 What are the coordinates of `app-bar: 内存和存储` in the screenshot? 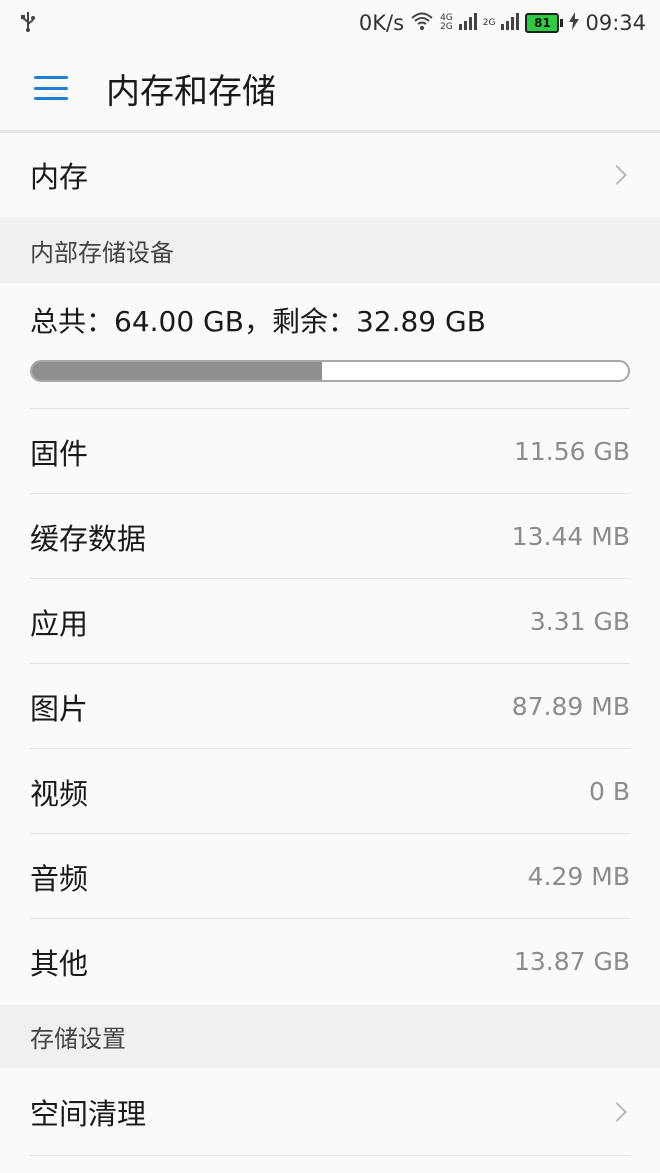 It's located at (330, 89).